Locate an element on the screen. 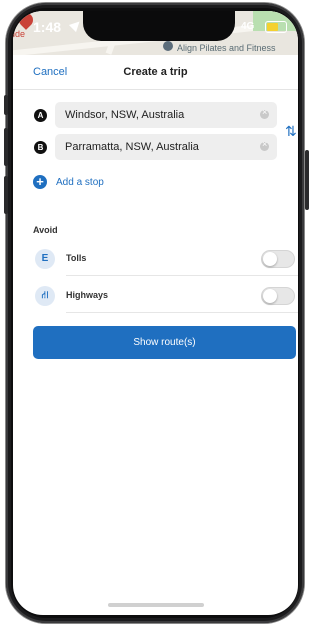 The height and width of the screenshot is (626, 320). add-stop-label: Add a stop is located at coordinates (80, 182).